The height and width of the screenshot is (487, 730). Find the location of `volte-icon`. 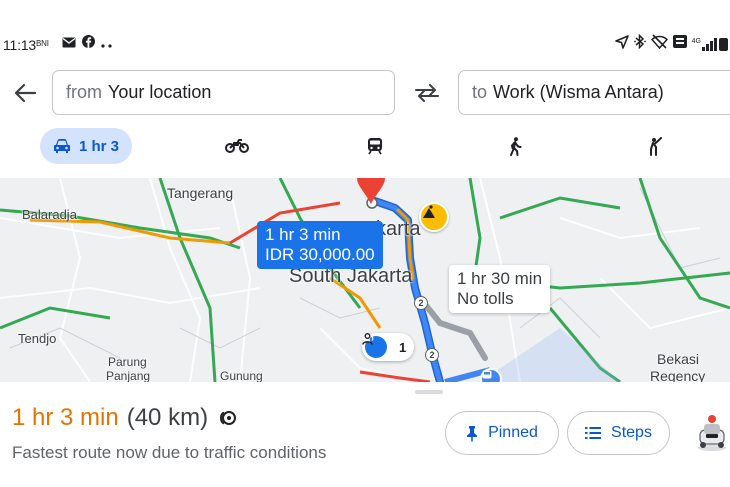

volte-icon is located at coordinates (679, 44).